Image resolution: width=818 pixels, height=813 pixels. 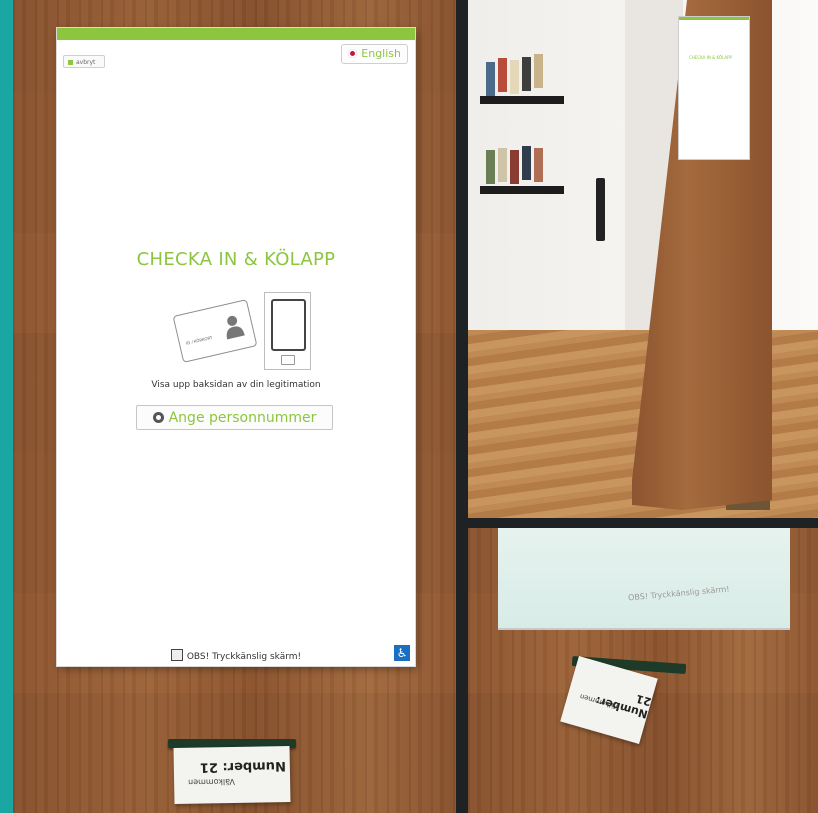 I want to click on ticket-signature: Välkommen, so click(x=211, y=781).